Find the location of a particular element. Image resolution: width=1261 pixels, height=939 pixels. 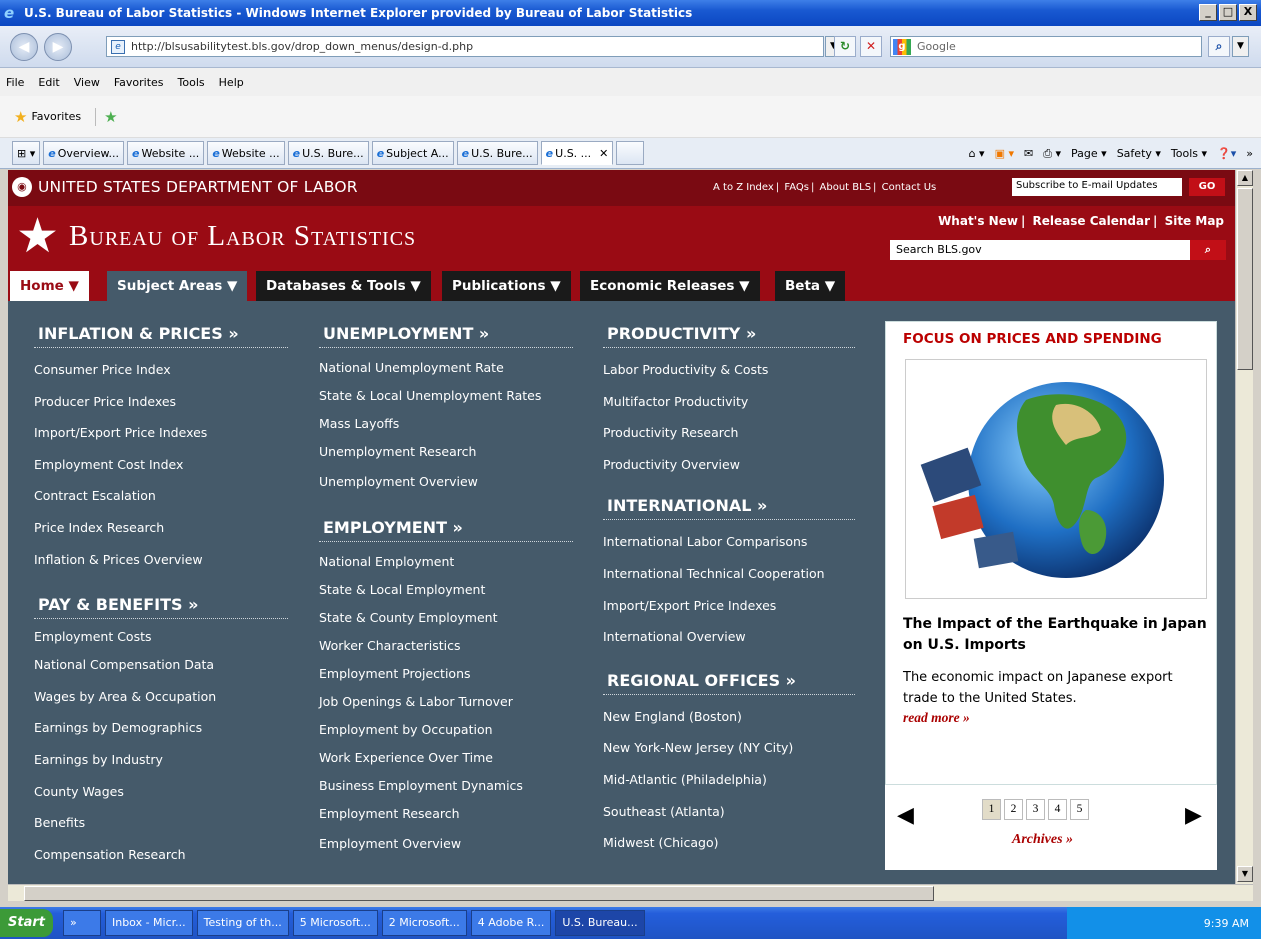

safety-menu: Safety ▾ is located at coordinates (1139, 153).